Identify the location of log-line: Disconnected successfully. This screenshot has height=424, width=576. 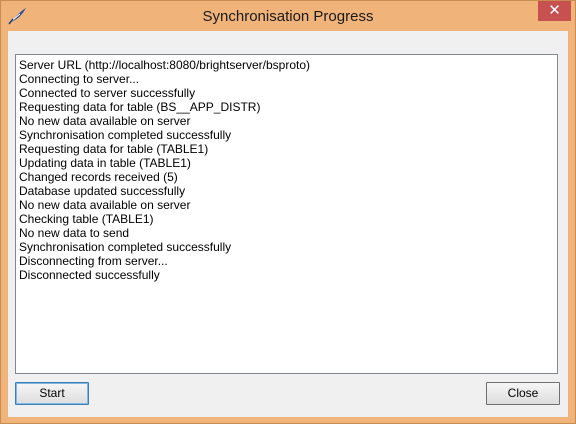
(89, 275).